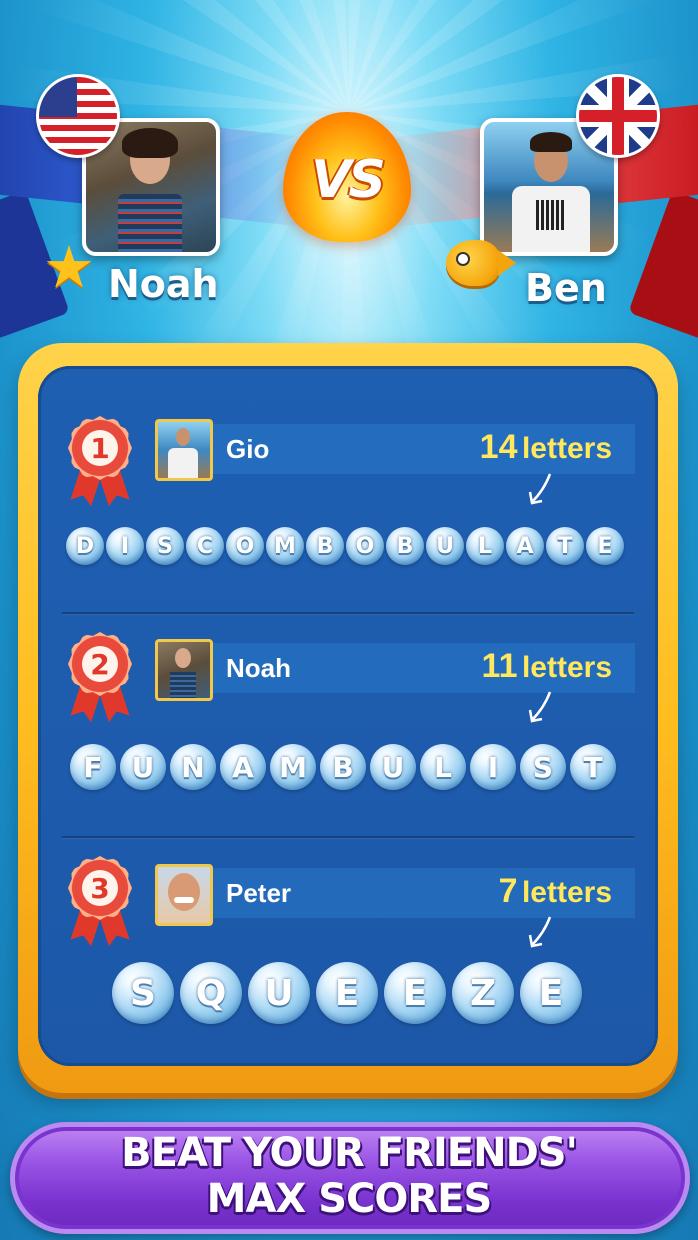  Describe the element at coordinates (78, 116) in the screenshot. I see `usa-flag-icon` at that location.